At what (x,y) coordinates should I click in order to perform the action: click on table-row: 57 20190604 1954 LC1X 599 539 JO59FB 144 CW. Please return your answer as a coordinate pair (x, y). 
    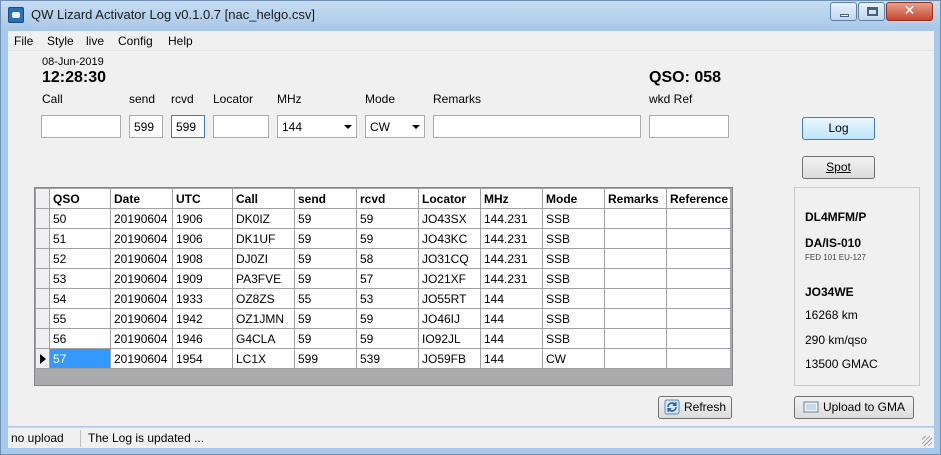
    Looking at the image, I should click on (383, 358).